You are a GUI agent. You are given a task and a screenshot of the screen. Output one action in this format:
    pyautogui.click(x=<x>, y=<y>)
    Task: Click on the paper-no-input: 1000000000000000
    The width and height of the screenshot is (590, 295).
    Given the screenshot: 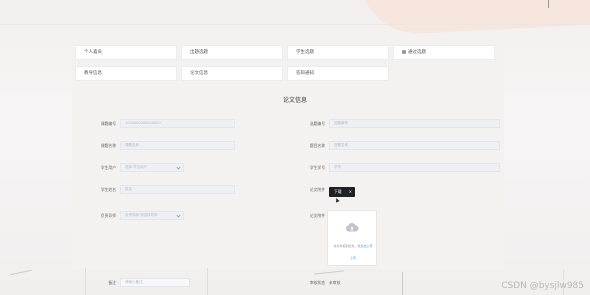 What is the action you would take?
    pyautogui.click(x=177, y=123)
    